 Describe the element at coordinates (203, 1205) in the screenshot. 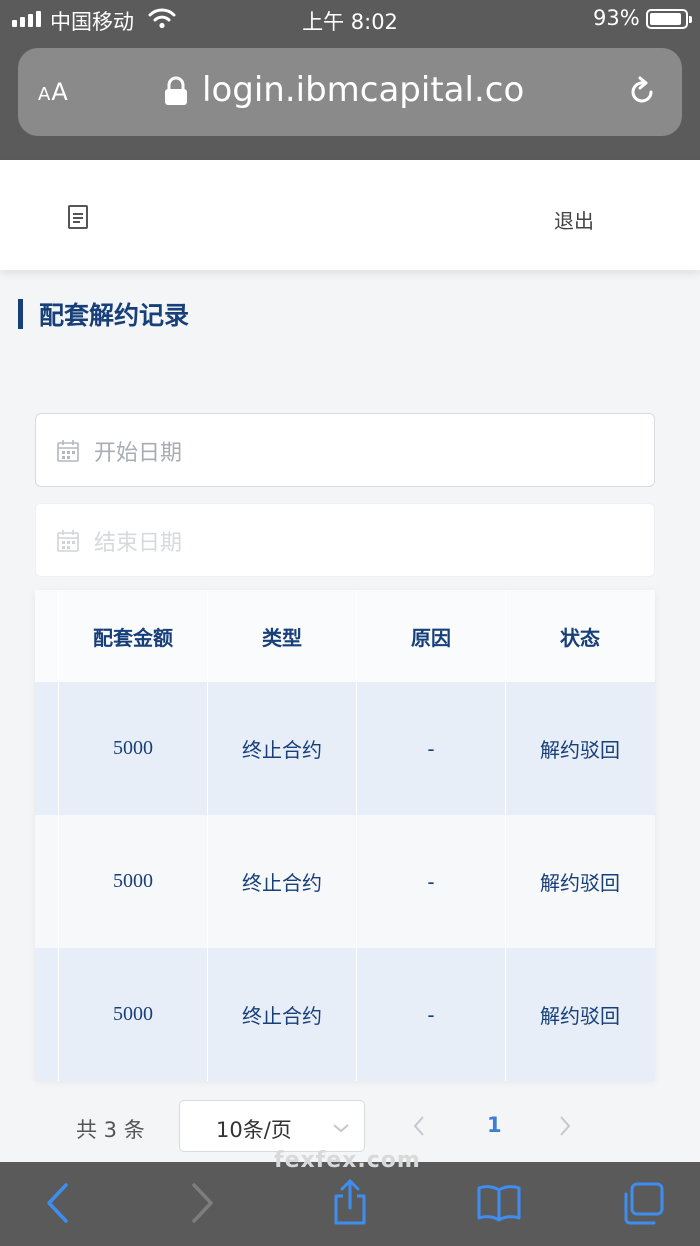

I see `forward-icon` at that location.